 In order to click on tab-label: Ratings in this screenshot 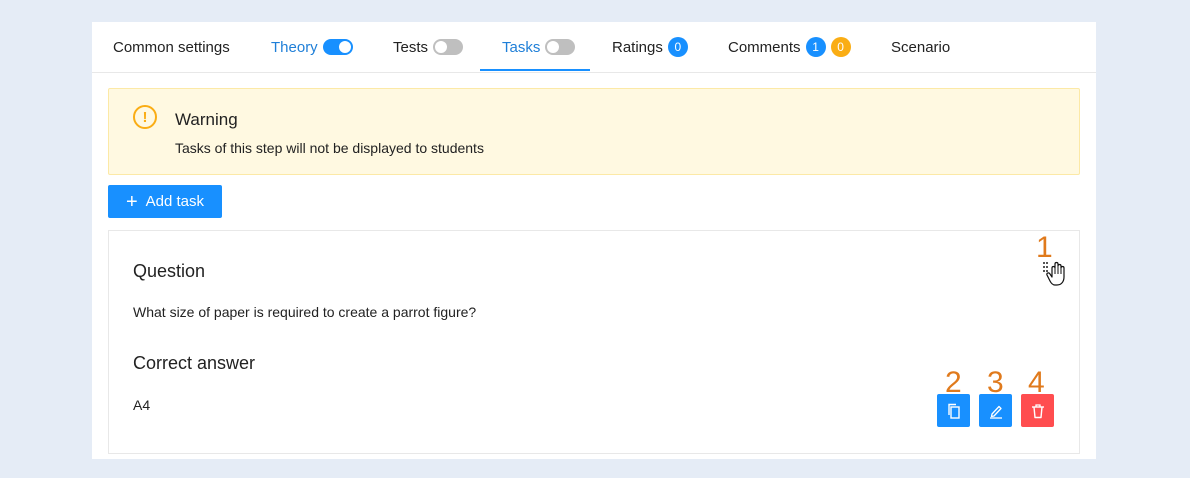, I will do `click(637, 47)`.